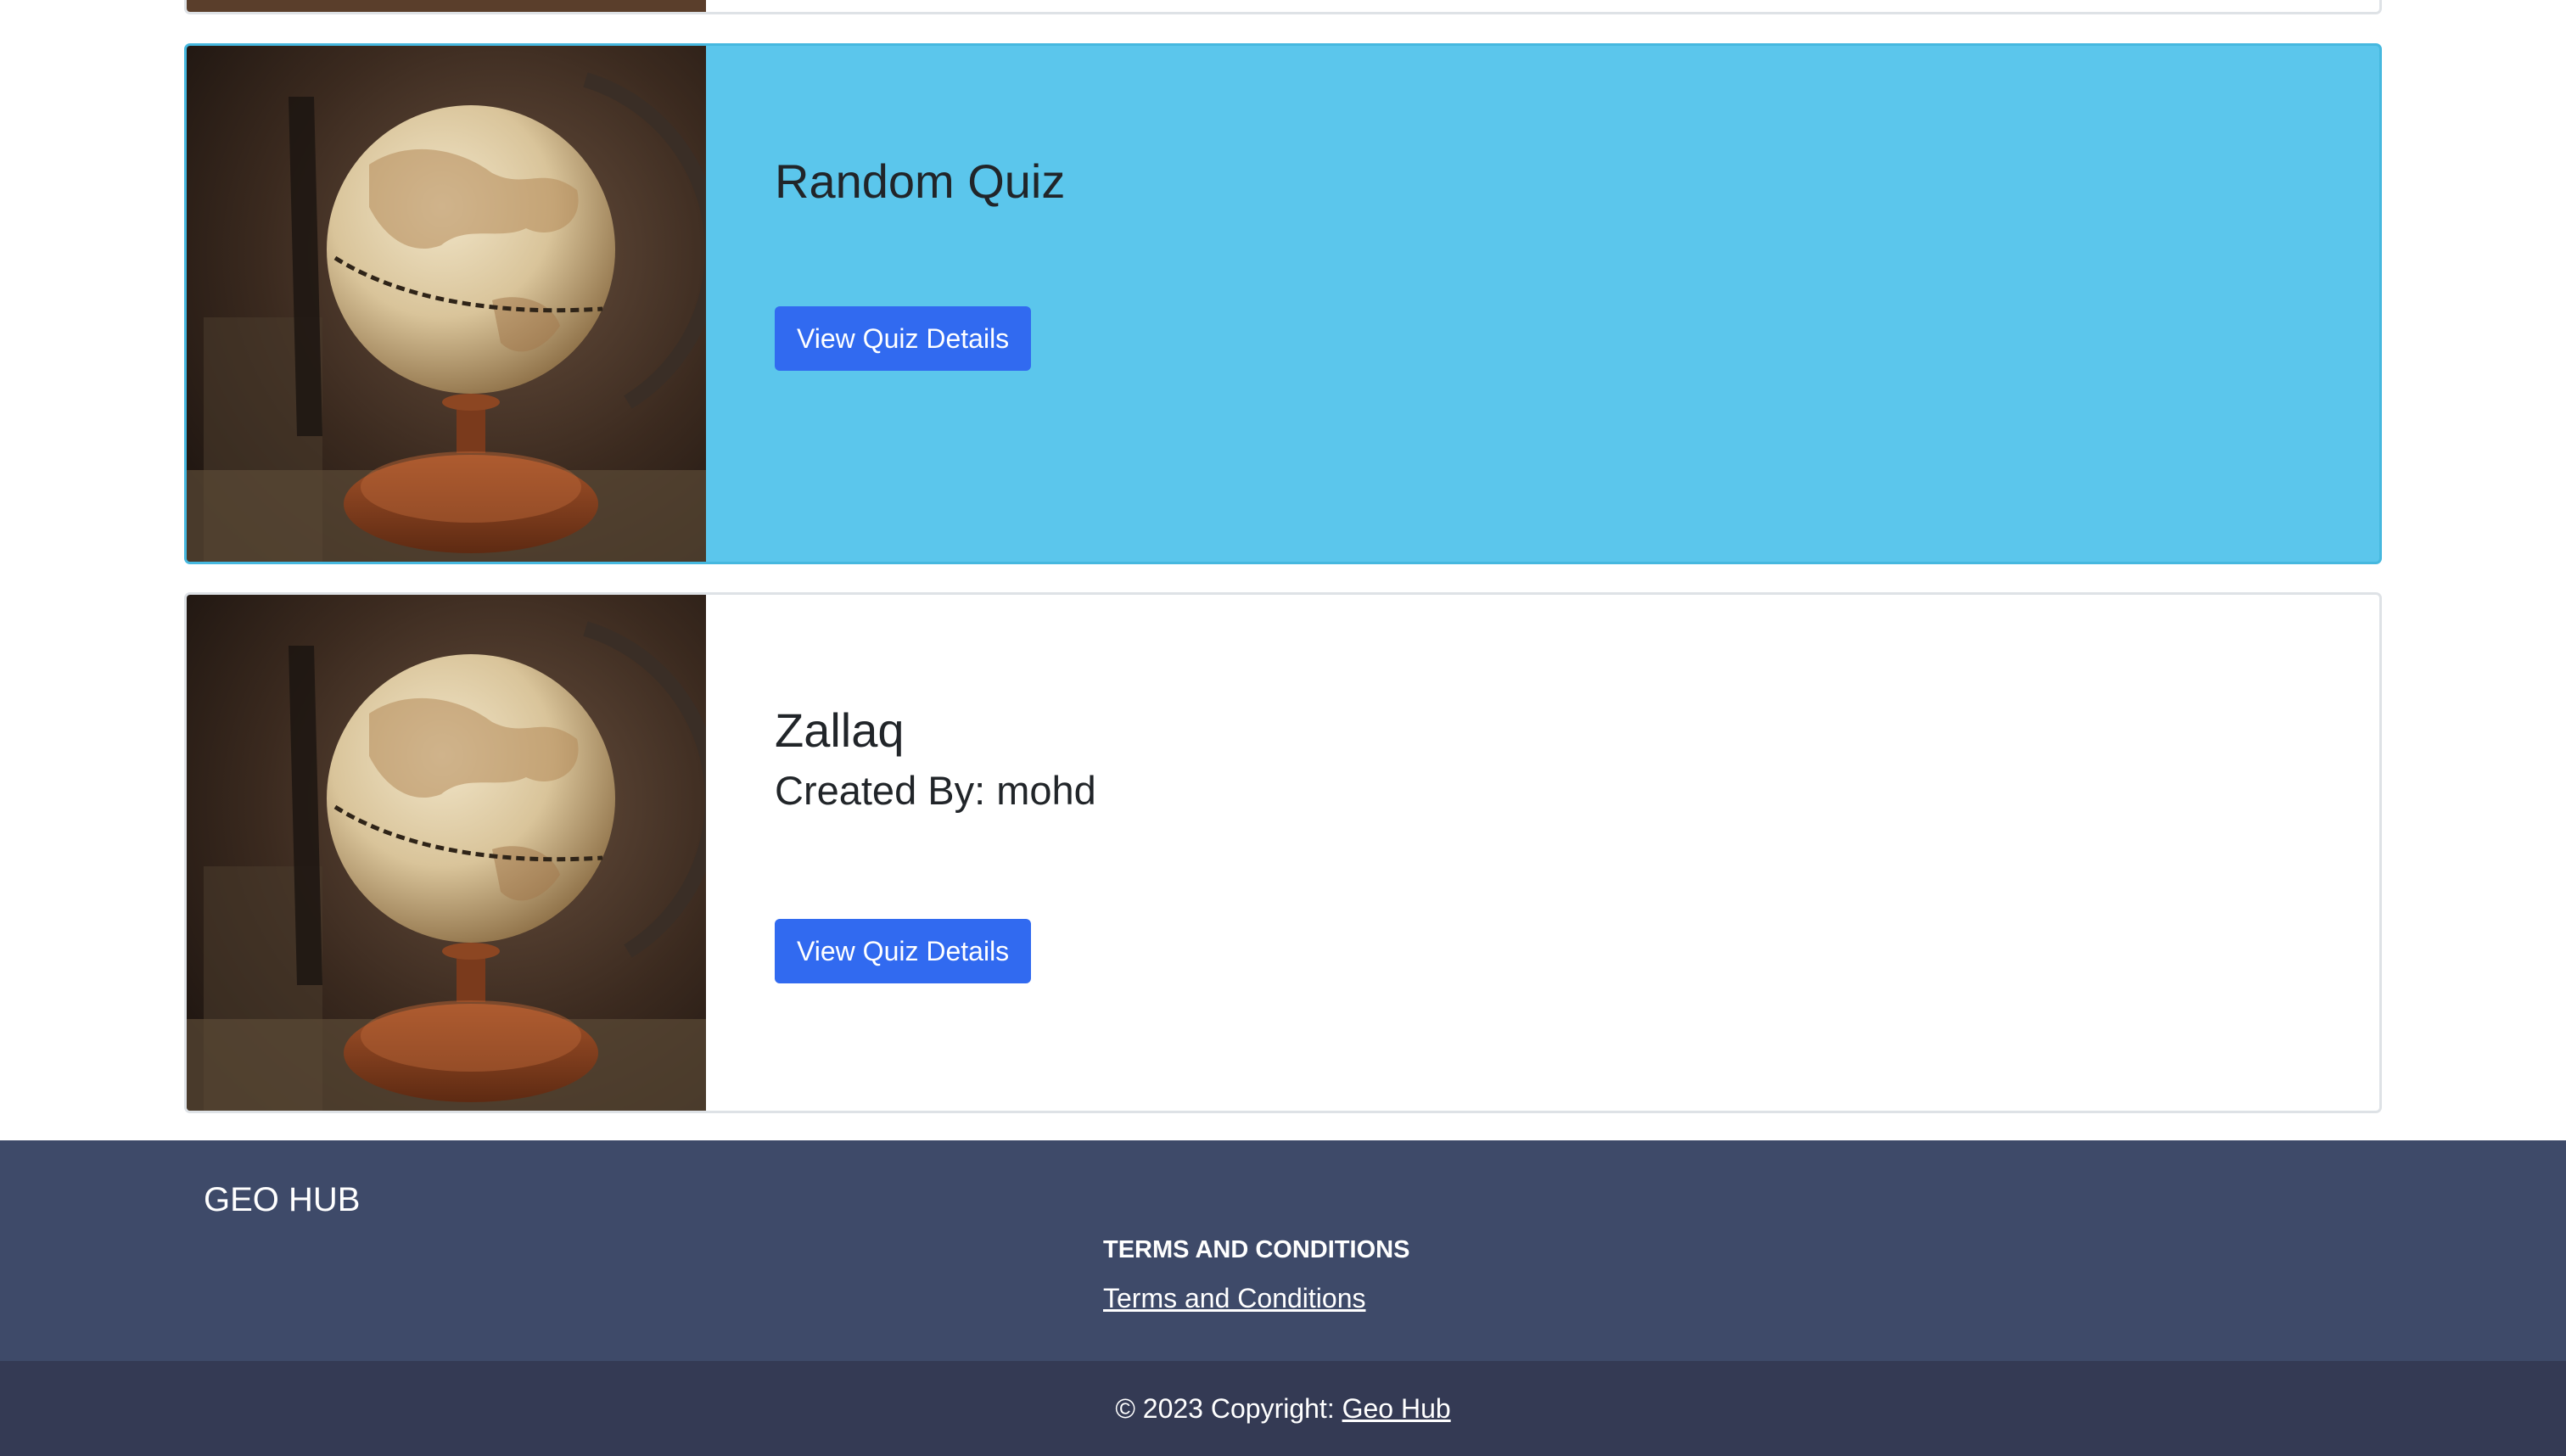 This screenshot has width=2566, height=1456. Describe the element at coordinates (840, 730) in the screenshot. I see `quiz-title: Zallaq` at that location.